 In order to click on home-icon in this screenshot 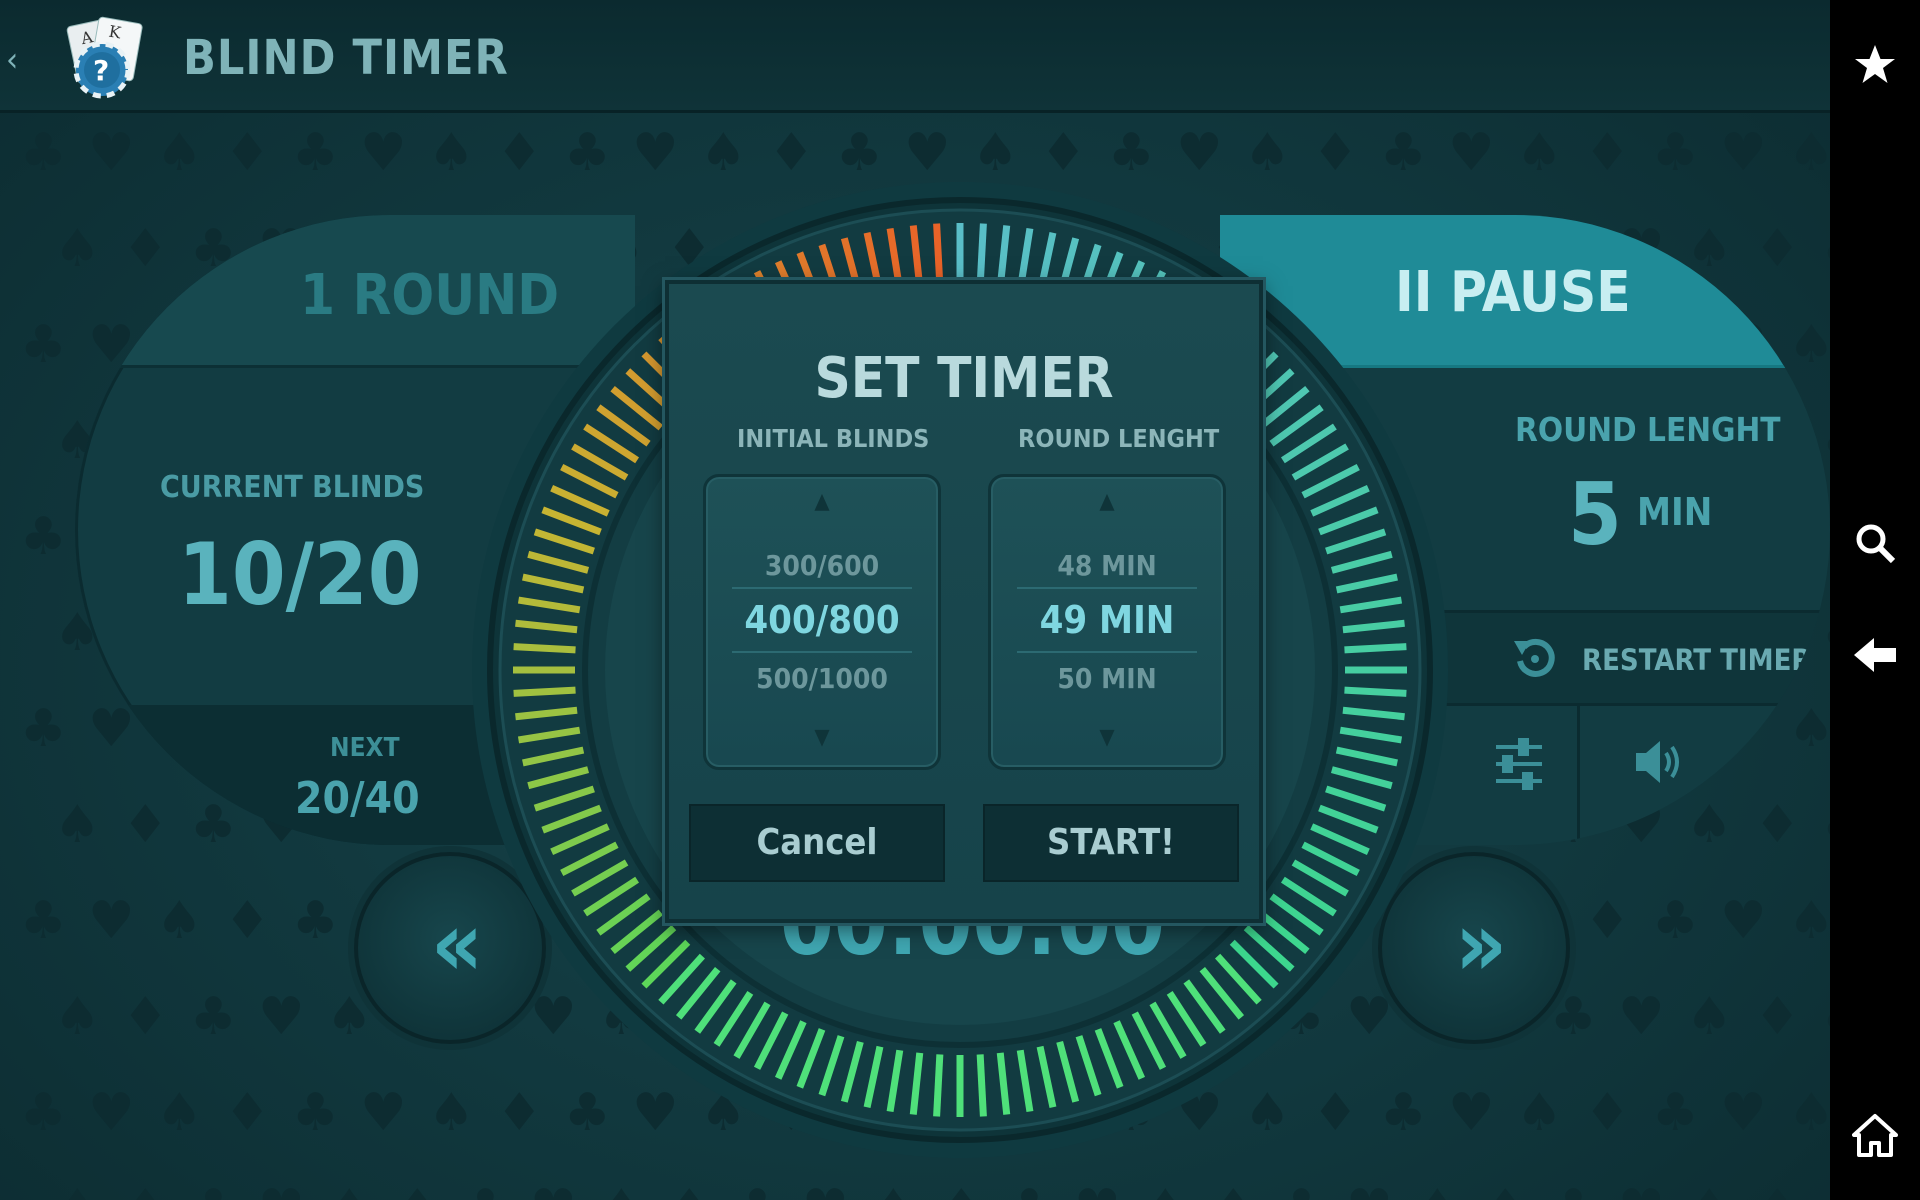, I will do `click(1875, 1135)`.